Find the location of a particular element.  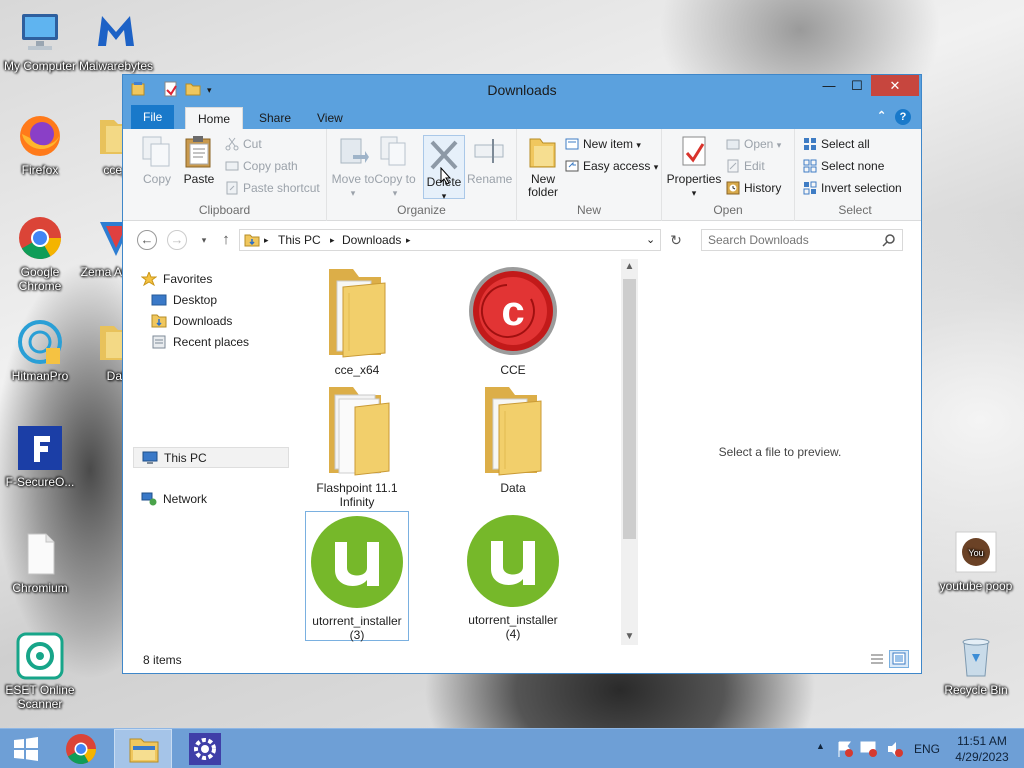

file-item-data: Data is located at coordinates (513, 438).